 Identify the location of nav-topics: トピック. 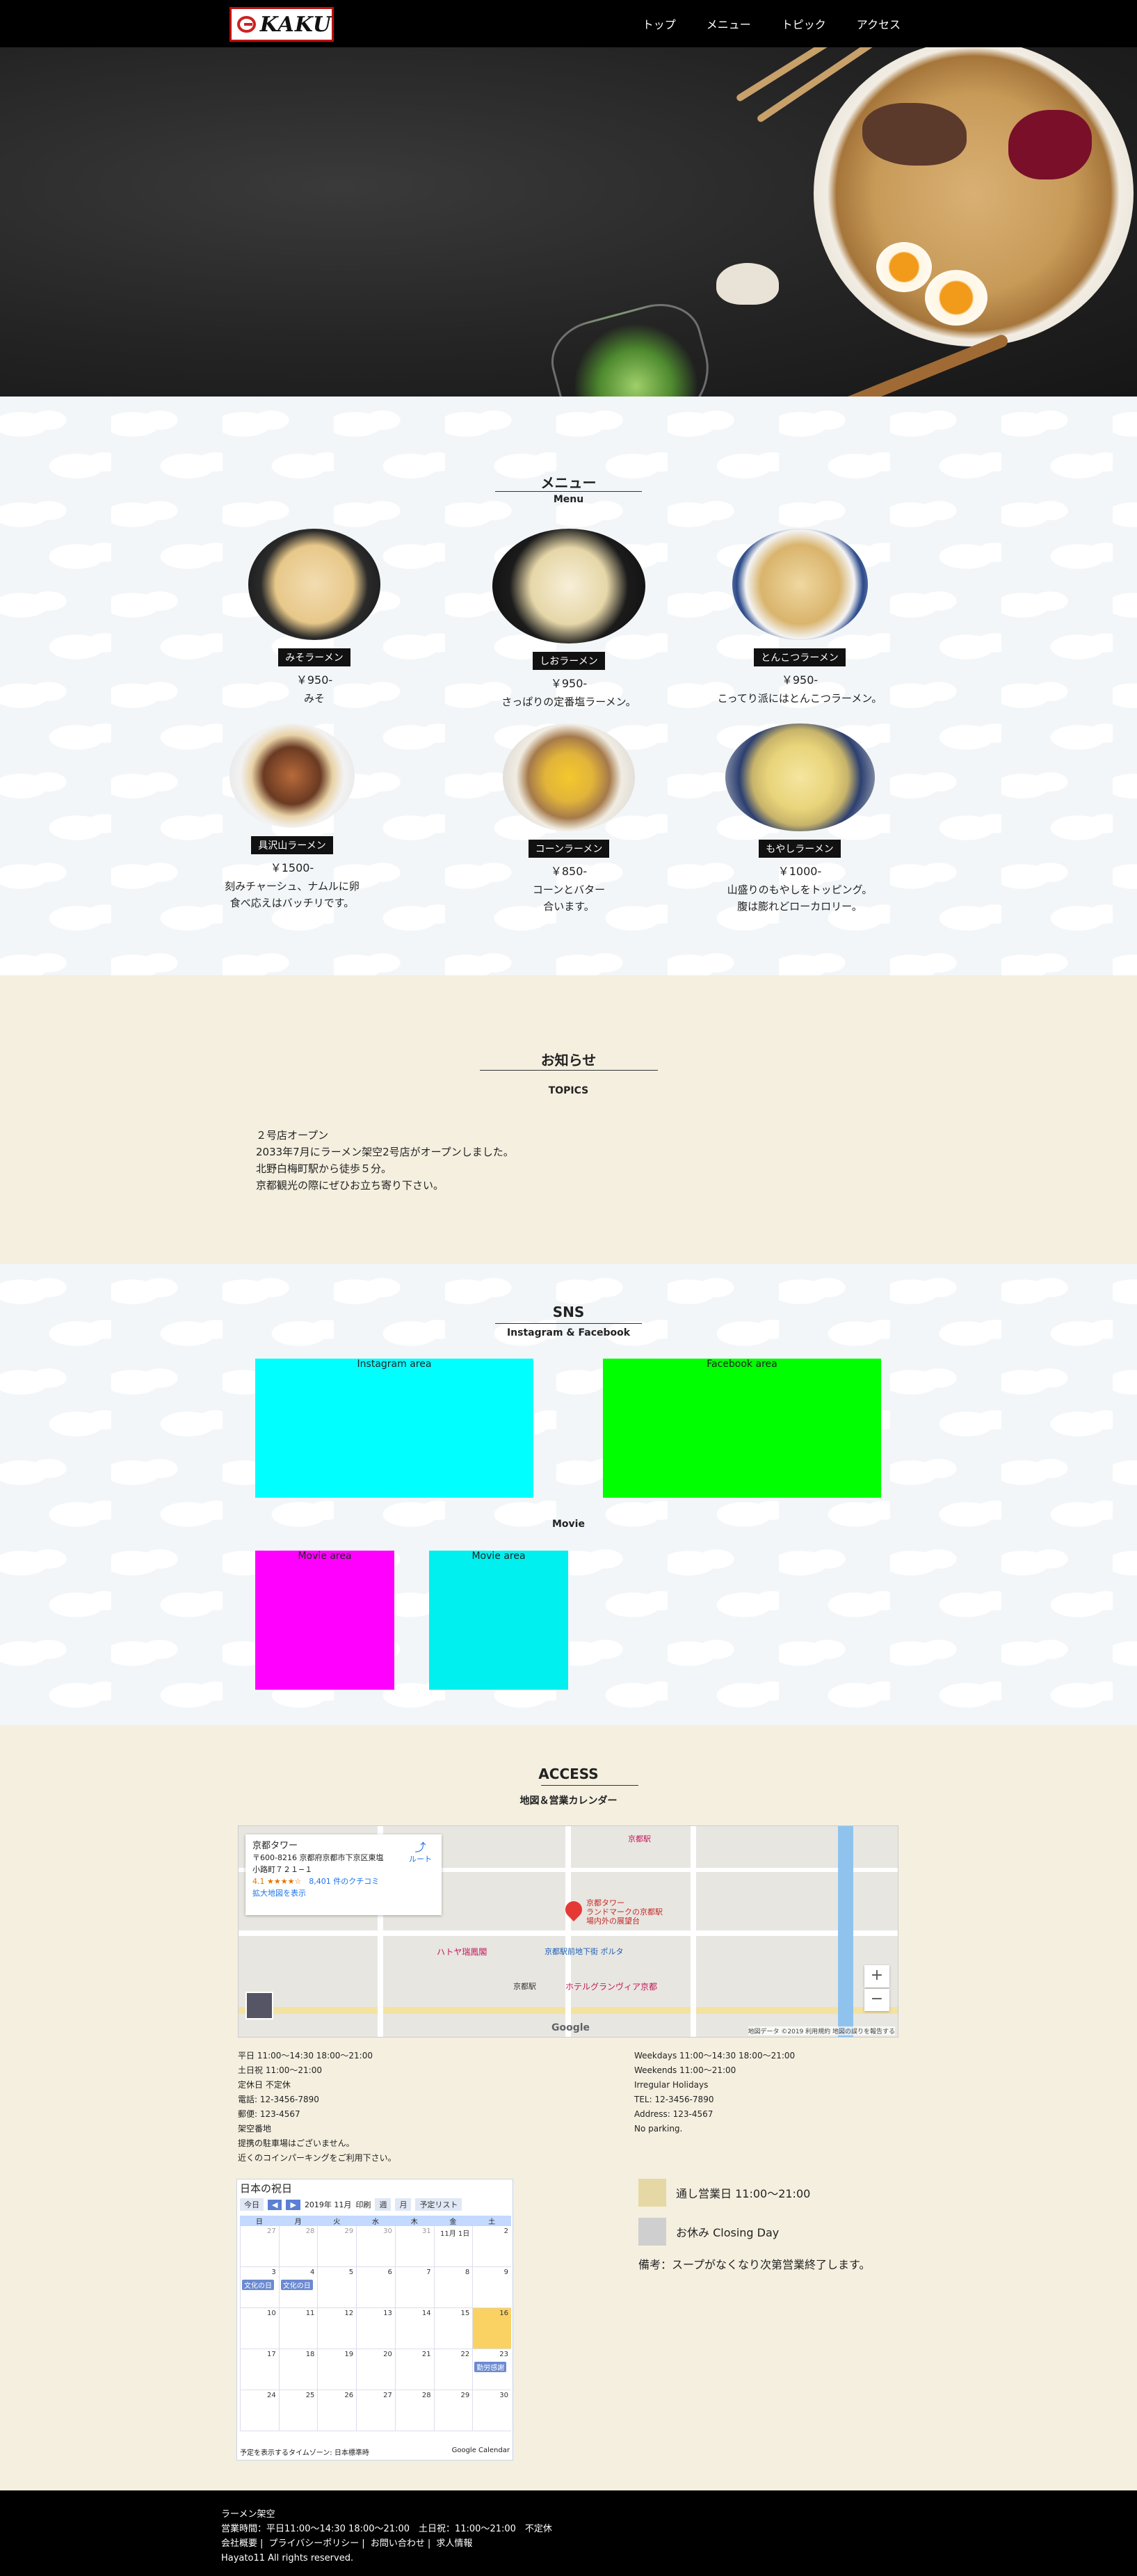
(804, 23).